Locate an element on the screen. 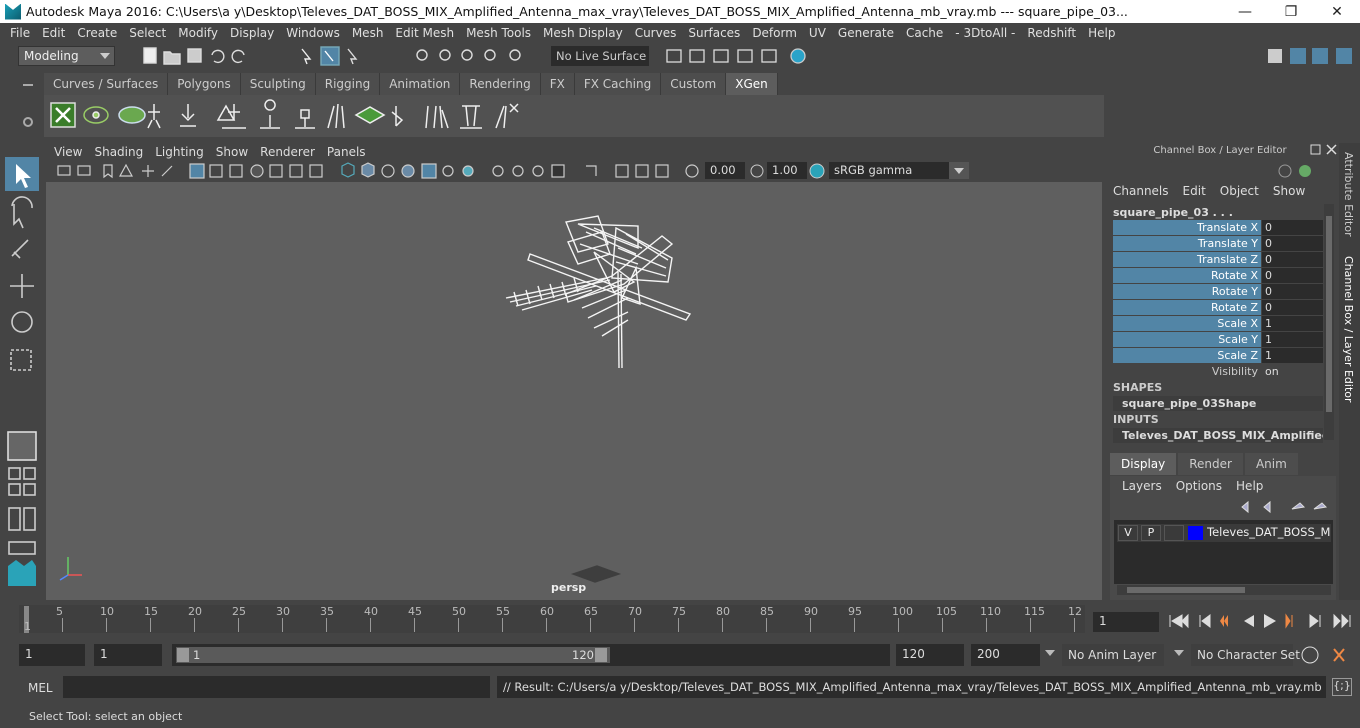 The image size is (1360, 728). tab-animation: Animation is located at coordinates (420, 84).